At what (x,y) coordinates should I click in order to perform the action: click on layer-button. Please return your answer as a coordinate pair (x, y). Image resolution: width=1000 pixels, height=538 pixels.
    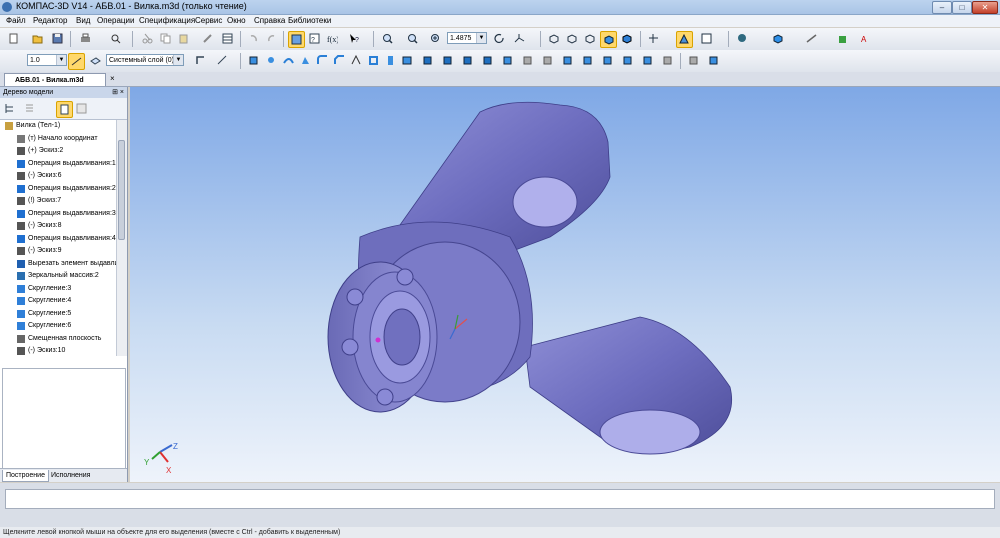
    Looking at the image, I should click on (95, 60).